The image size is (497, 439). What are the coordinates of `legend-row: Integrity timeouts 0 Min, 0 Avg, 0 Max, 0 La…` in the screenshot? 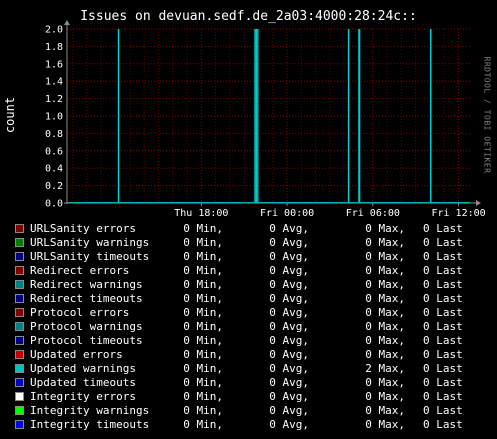 It's located at (256, 425).